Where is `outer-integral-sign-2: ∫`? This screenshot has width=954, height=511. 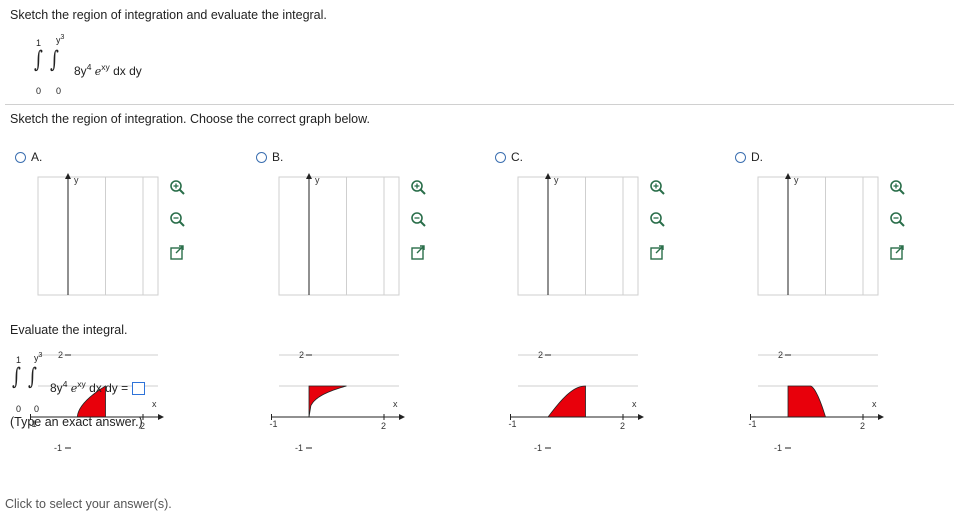
outer-integral-sign-2: ∫ is located at coordinates (16, 377).